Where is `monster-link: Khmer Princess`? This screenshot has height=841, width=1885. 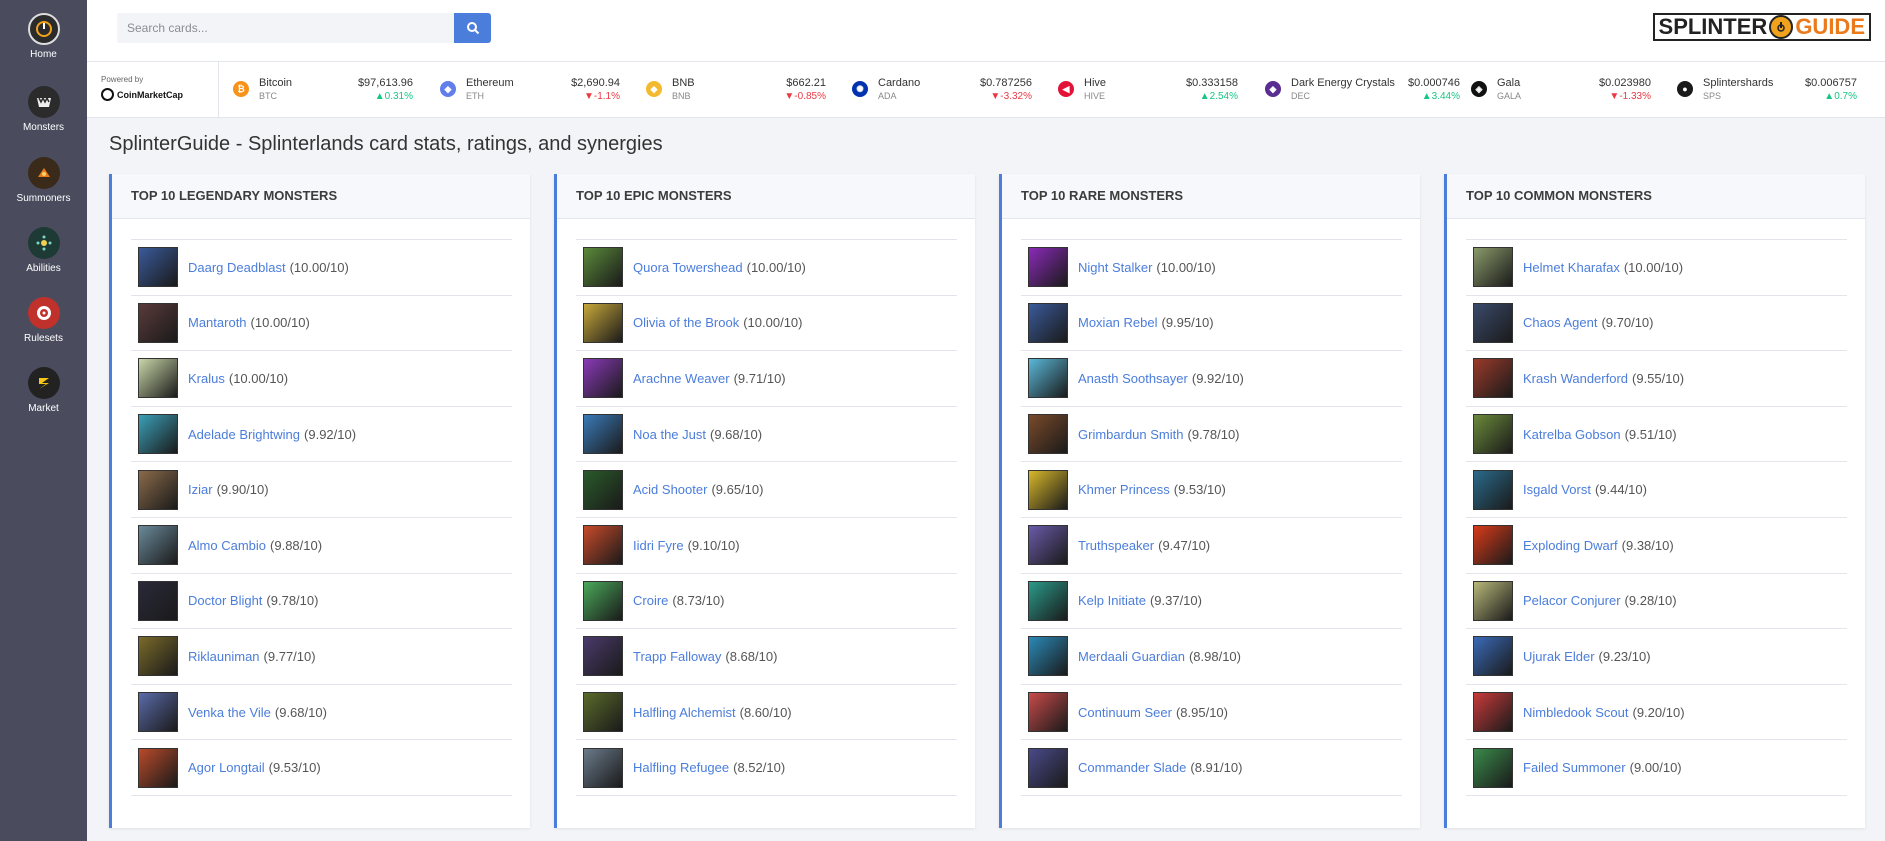
monster-link: Khmer Princess is located at coordinates (1124, 489).